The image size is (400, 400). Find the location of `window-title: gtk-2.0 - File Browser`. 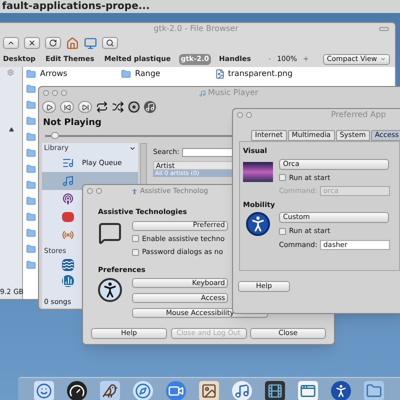

window-title: gtk-2.0 - File Browser is located at coordinates (196, 29).